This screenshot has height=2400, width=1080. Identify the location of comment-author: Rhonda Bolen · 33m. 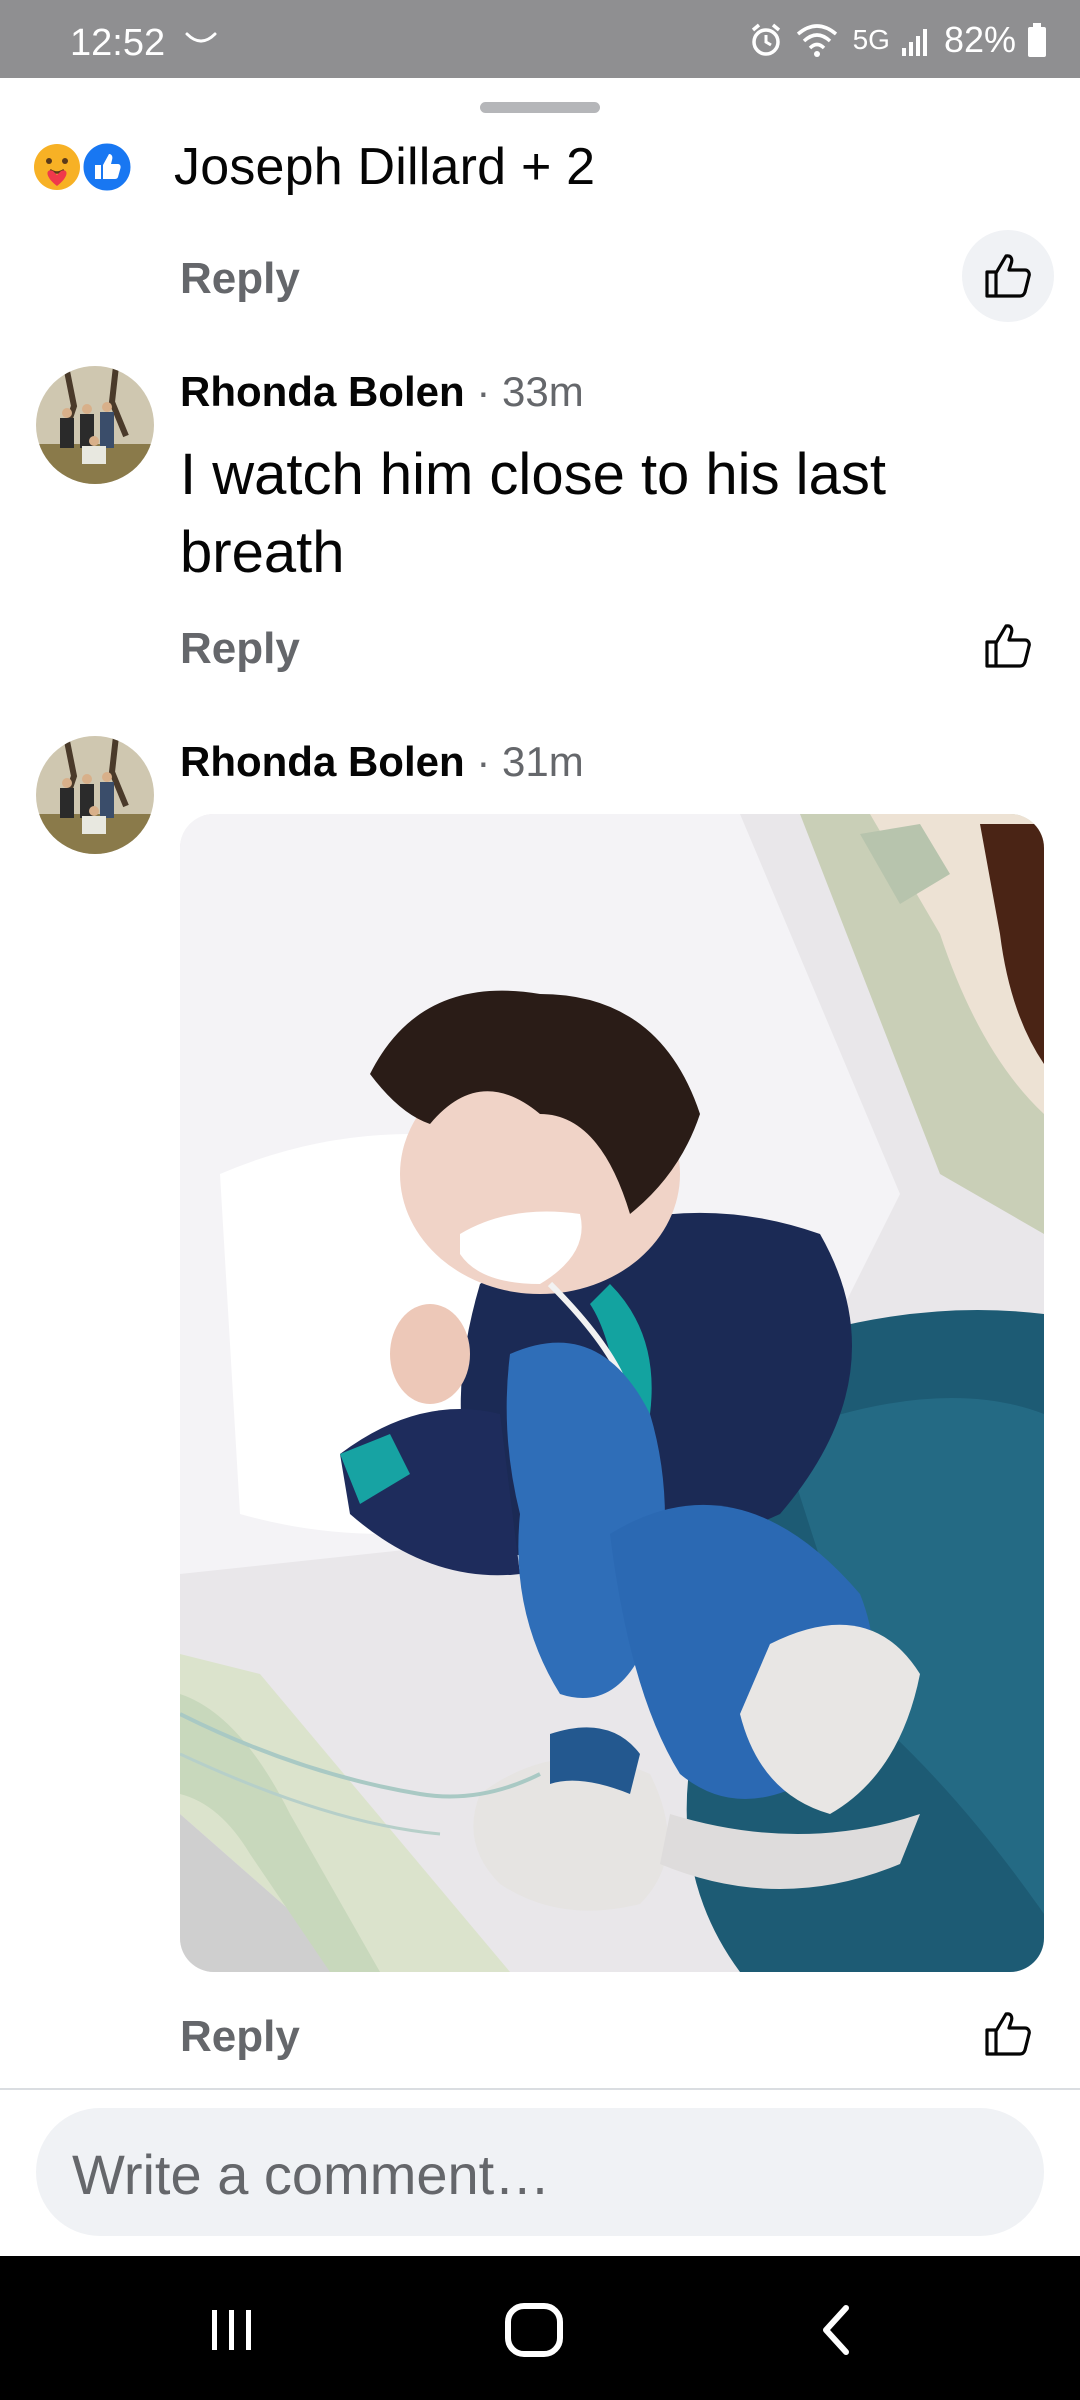
(382, 392).